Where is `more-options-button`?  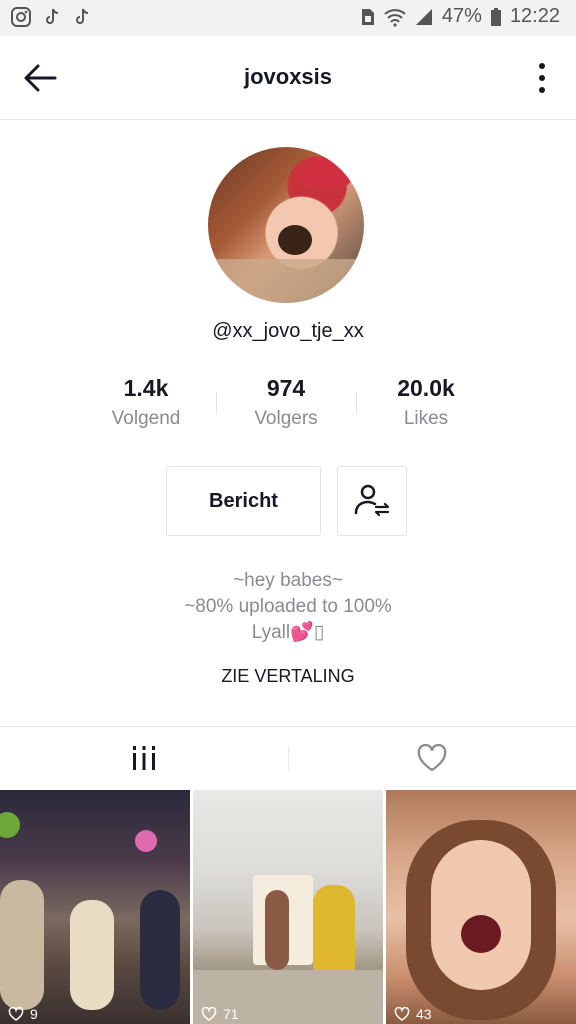 more-options-button is located at coordinates (542, 78).